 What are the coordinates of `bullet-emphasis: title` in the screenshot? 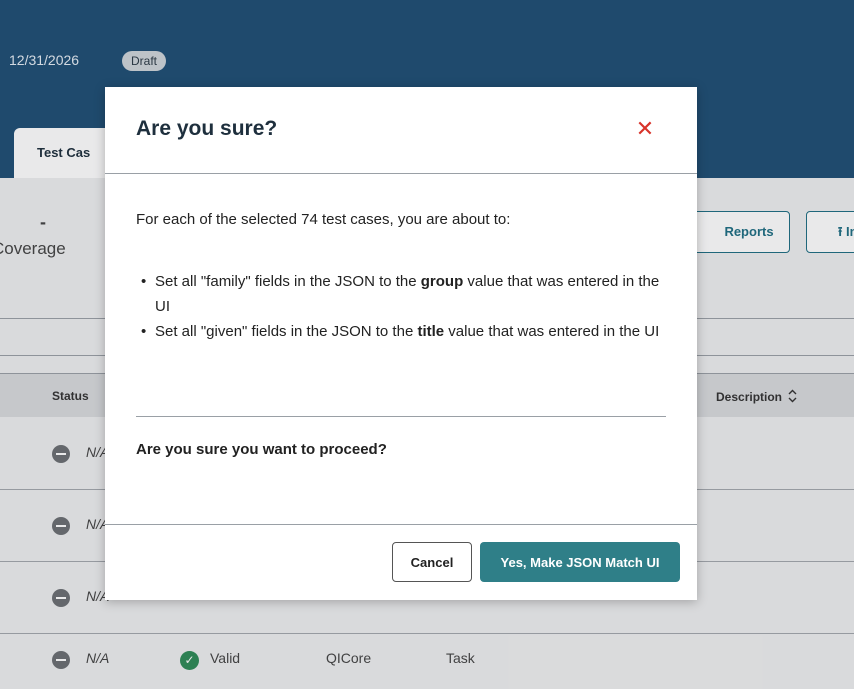 It's located at (431, 331).